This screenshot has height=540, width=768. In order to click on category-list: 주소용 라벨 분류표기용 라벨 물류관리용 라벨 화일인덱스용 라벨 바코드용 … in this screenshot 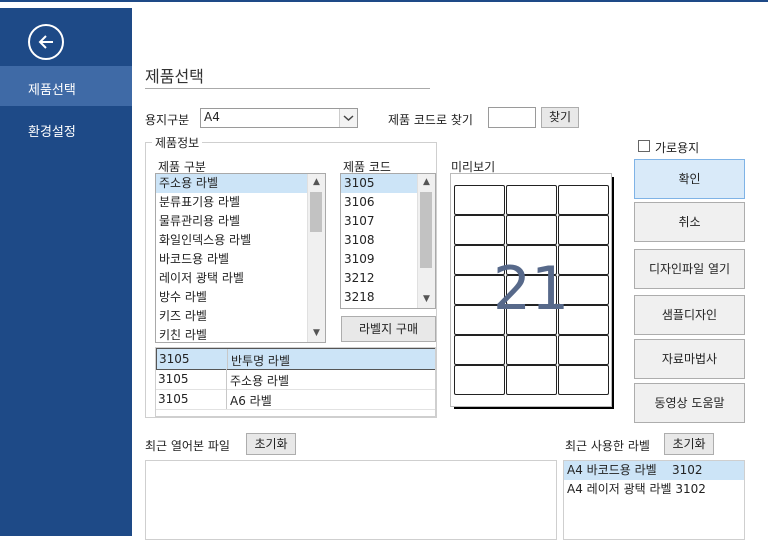, I will do `click(240, 258)`.